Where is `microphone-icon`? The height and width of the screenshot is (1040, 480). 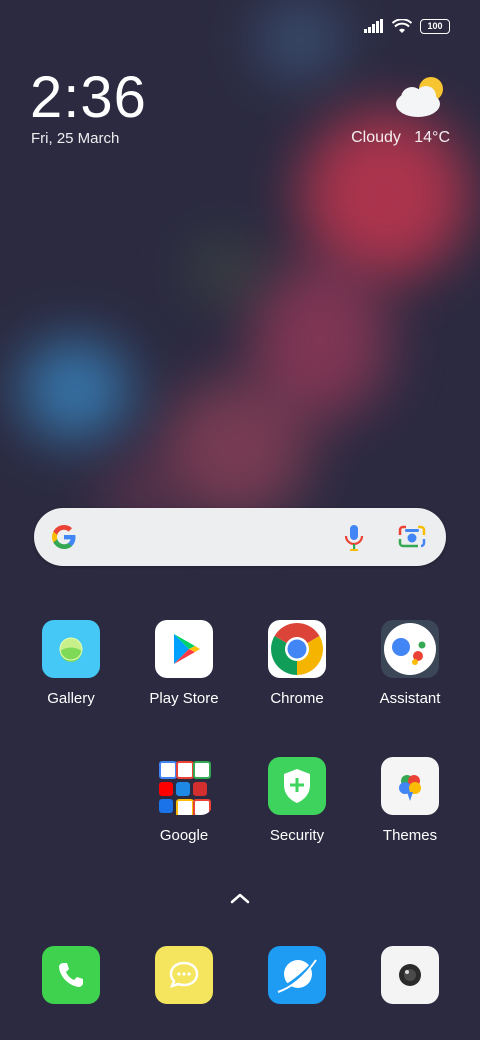
microphone-icon is located at coordinates (354, 538).